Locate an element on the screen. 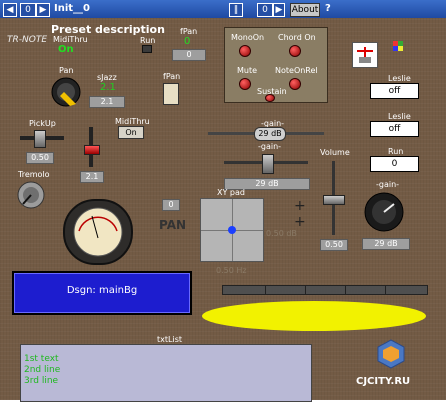 The width and height of the screenshot is (446, 402). fpan-switch is located at coordinates (171, 94).